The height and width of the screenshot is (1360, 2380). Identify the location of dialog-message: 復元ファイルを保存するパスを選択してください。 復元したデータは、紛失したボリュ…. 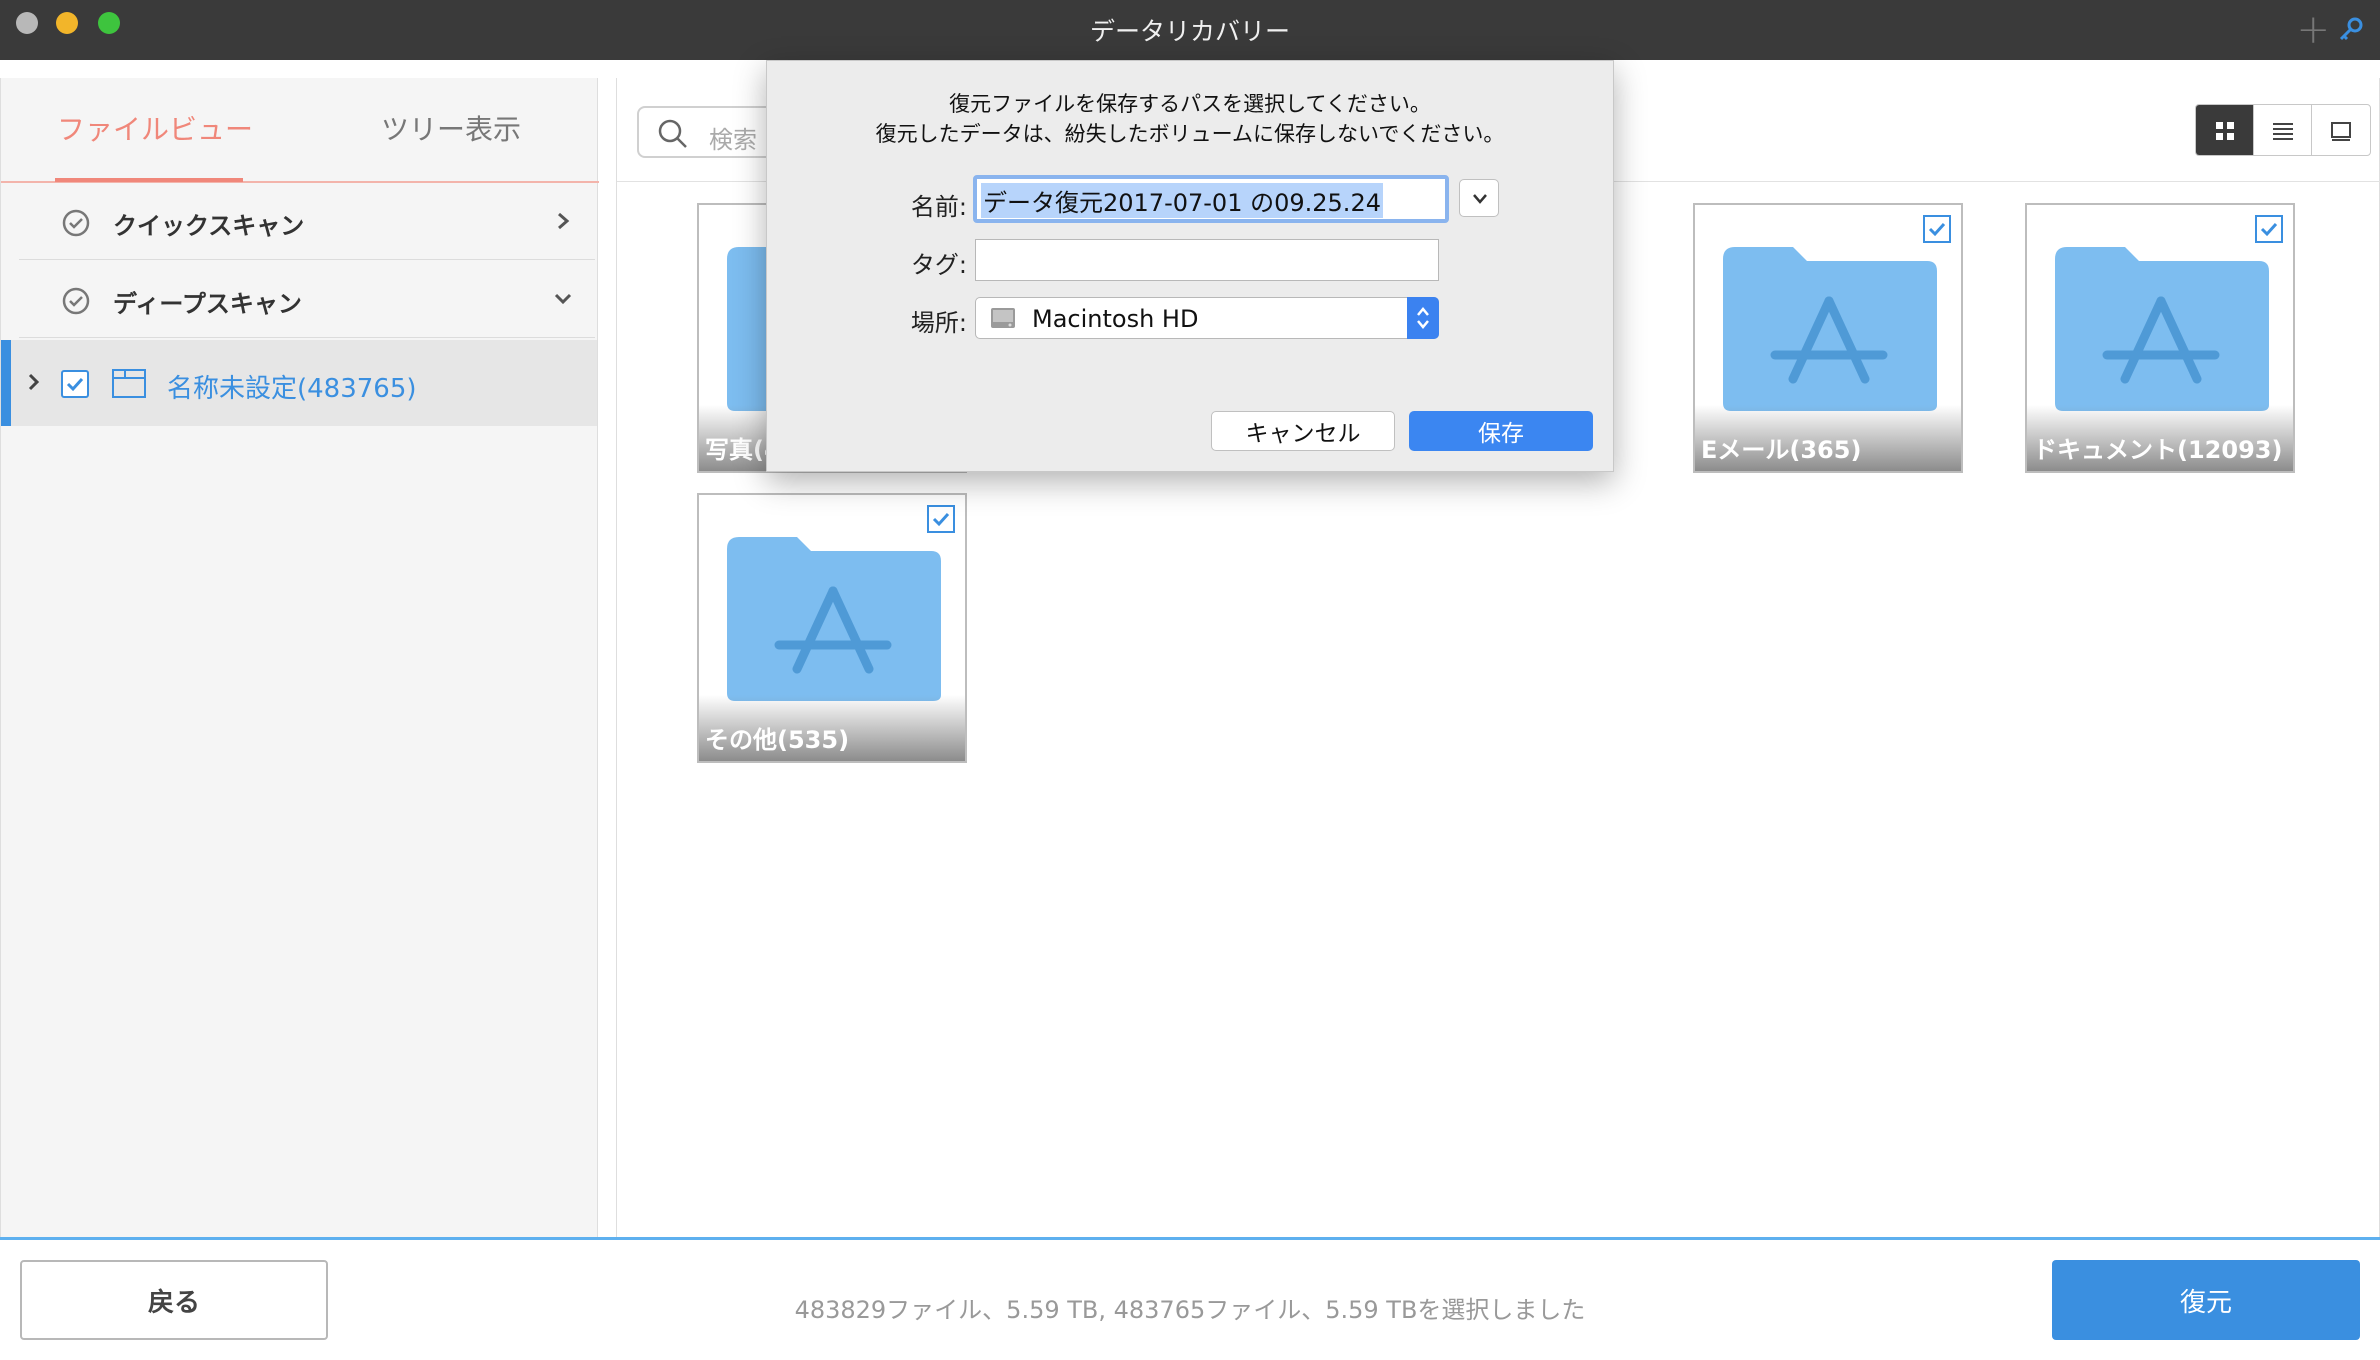
(1190, 119).